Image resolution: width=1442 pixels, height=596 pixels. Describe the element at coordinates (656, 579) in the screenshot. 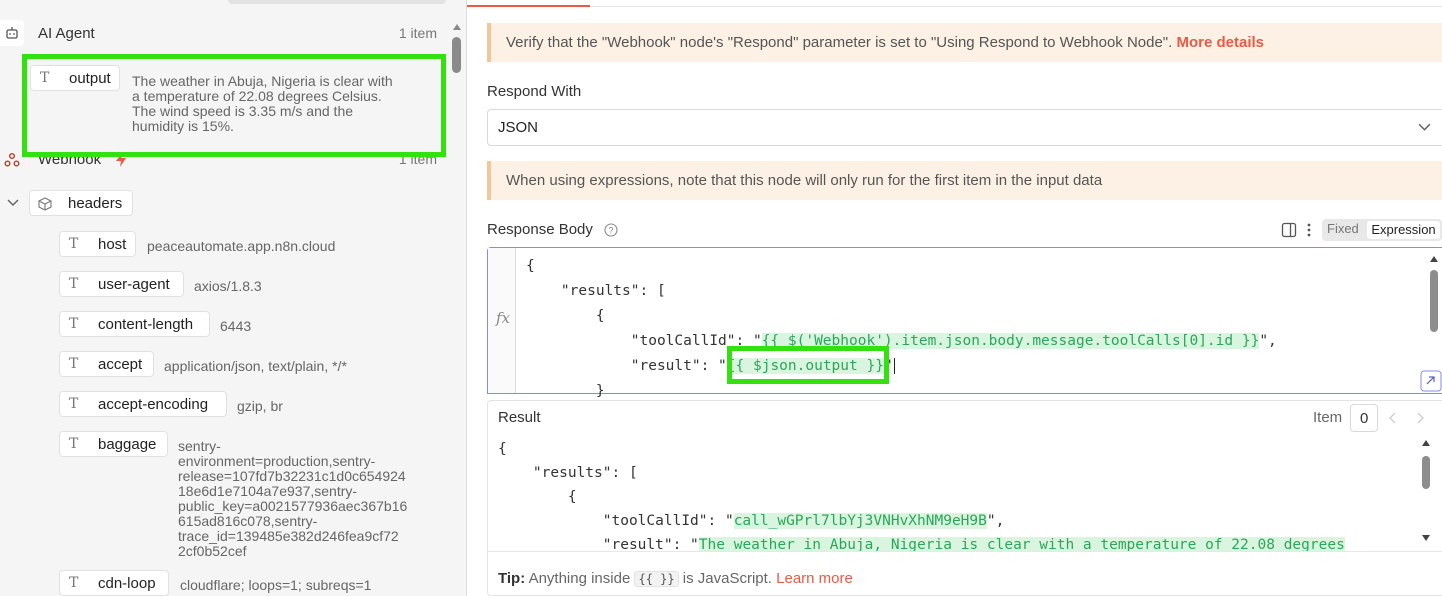

I see `code-chip: {{ }}` at that location.